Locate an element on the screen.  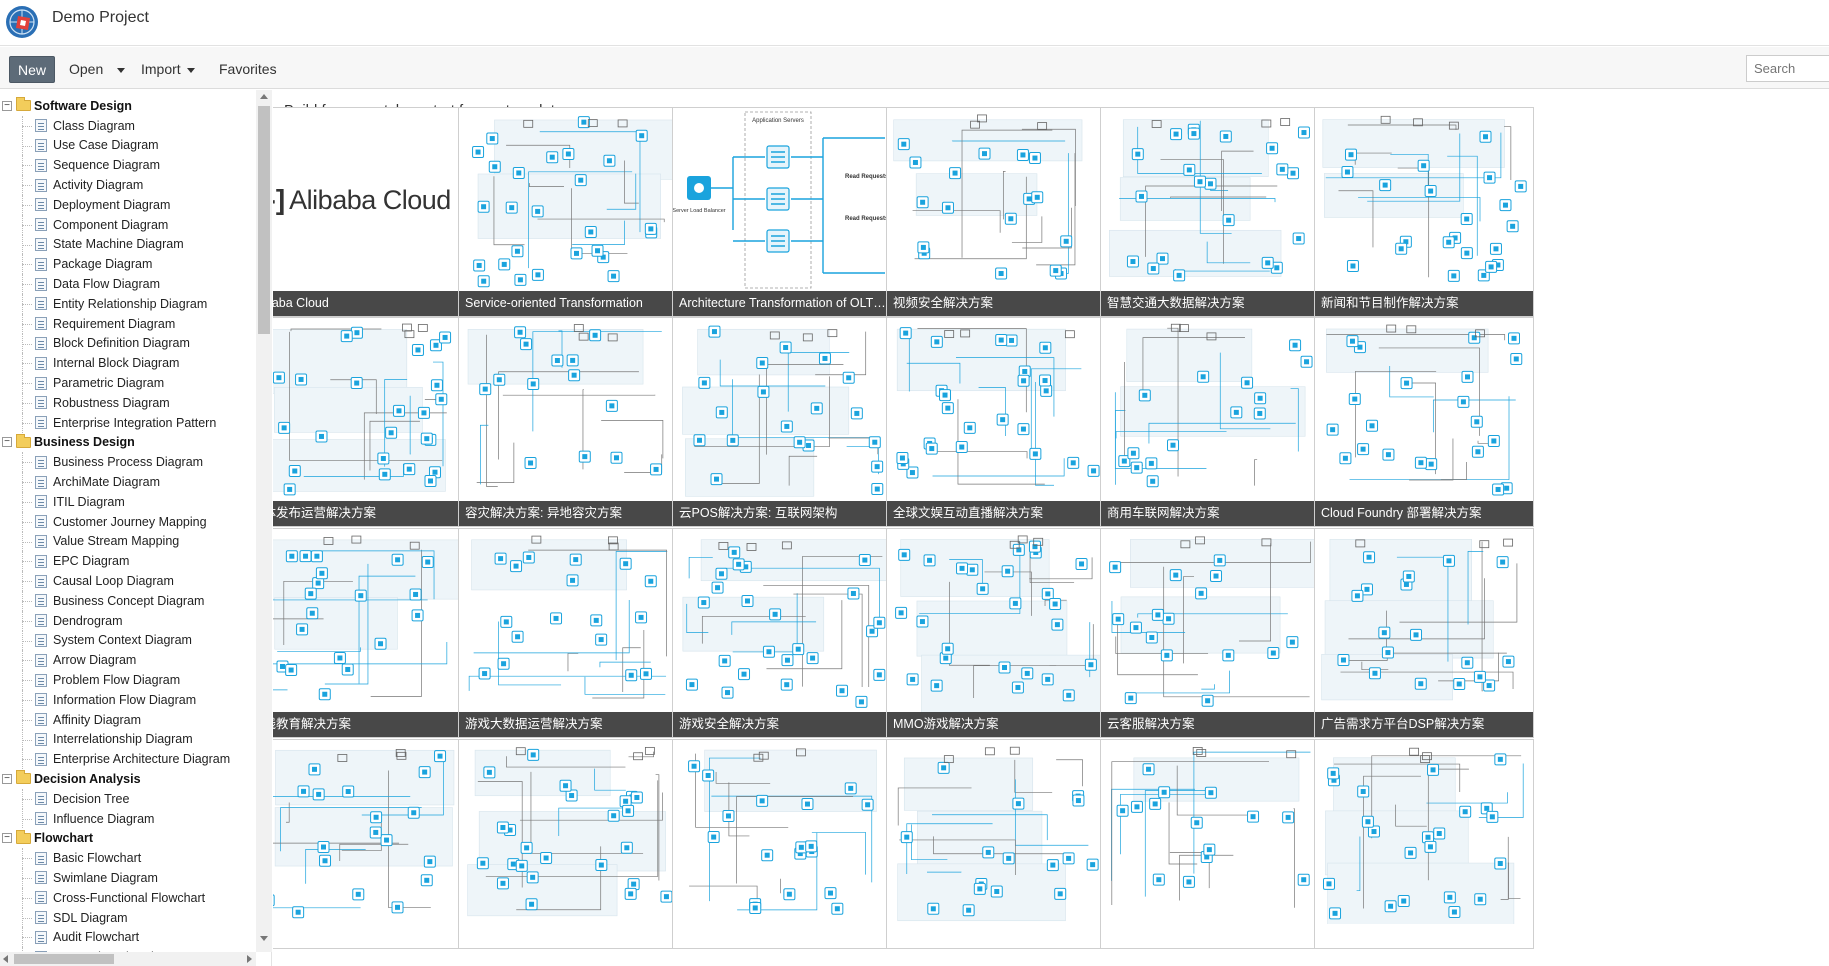
category-header: − Software Design is located at coordinates (128, 106).